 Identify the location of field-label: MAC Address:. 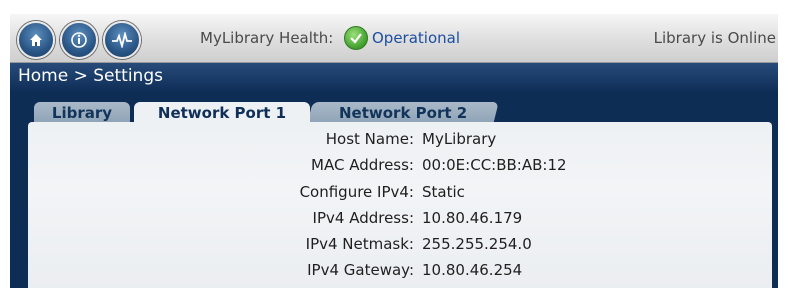
(362, 165).